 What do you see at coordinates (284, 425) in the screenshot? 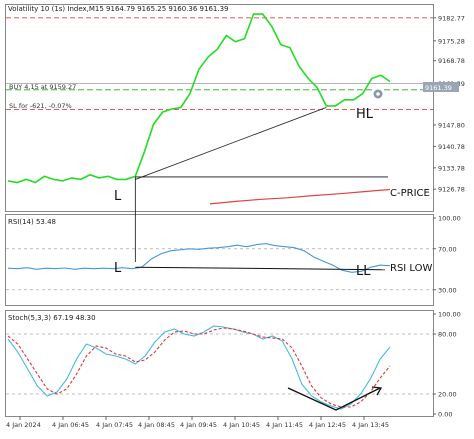
I see `x-tick-label: 4 Jan 11:45` at bounding box center [284, 425].